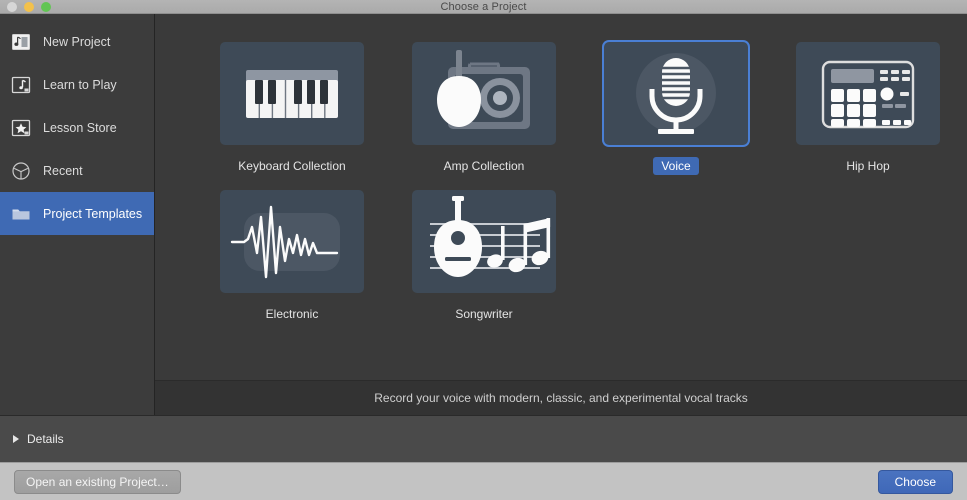 The height and width of the screenshot is (500, 967). I want to click on maximize-button, so click(46, 7).